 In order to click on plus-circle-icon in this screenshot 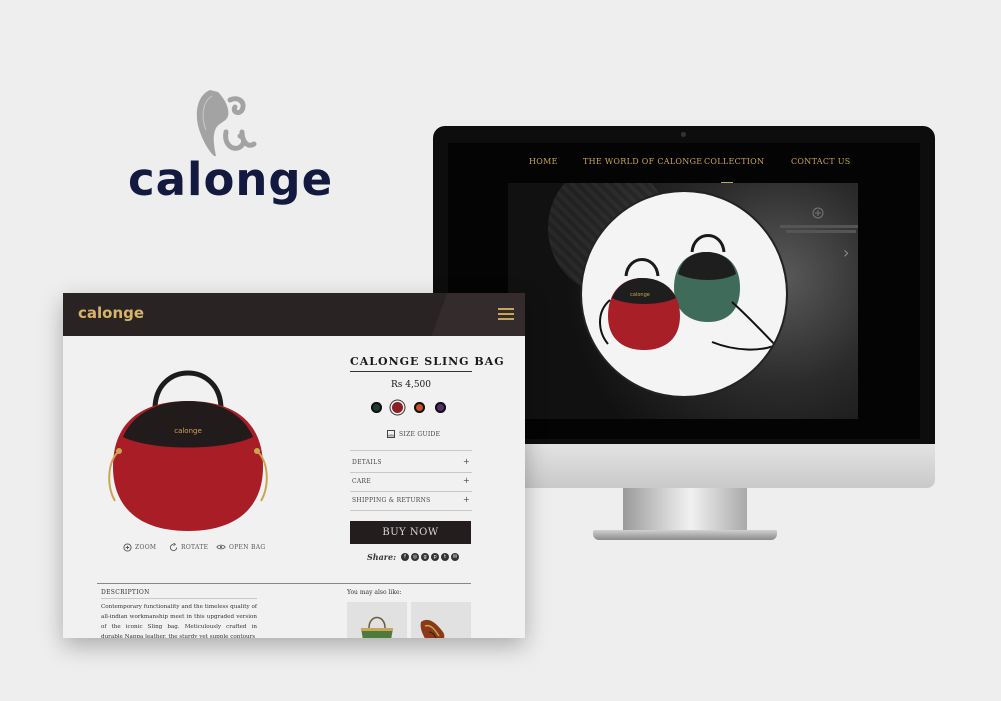, I will do `click(818, 213)`.